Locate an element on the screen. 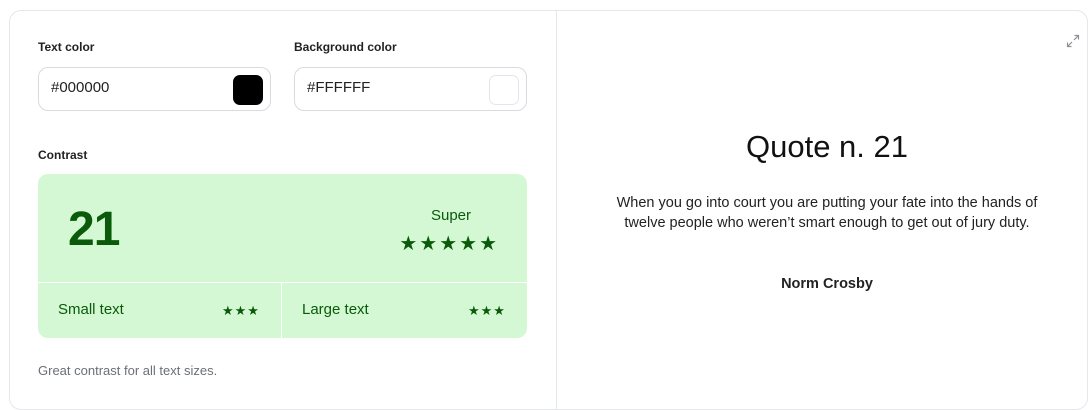 The image size is (1089, 410). quote-title: Quote n. 21 is located at coordinates (826, 146).